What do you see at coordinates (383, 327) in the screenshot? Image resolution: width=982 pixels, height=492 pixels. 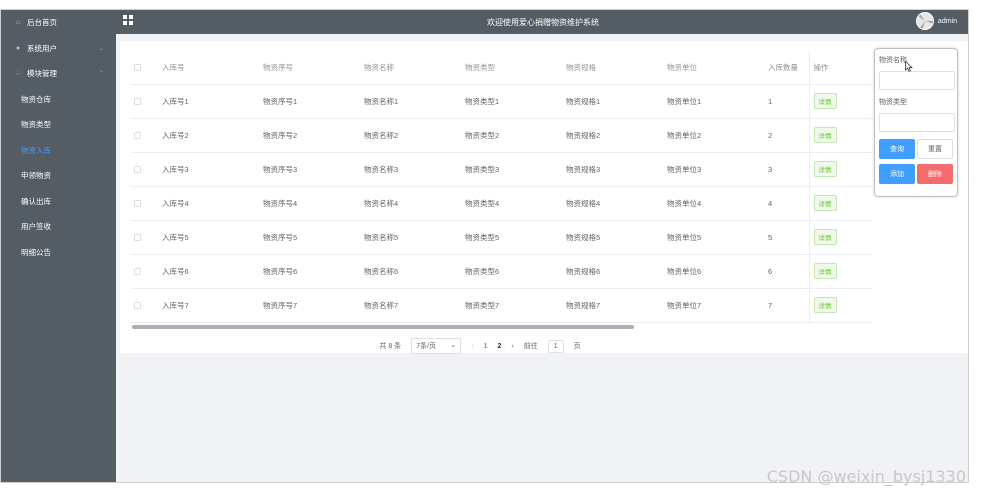 I see `horizontal-scrollbar` at bounding box center [383, 327].